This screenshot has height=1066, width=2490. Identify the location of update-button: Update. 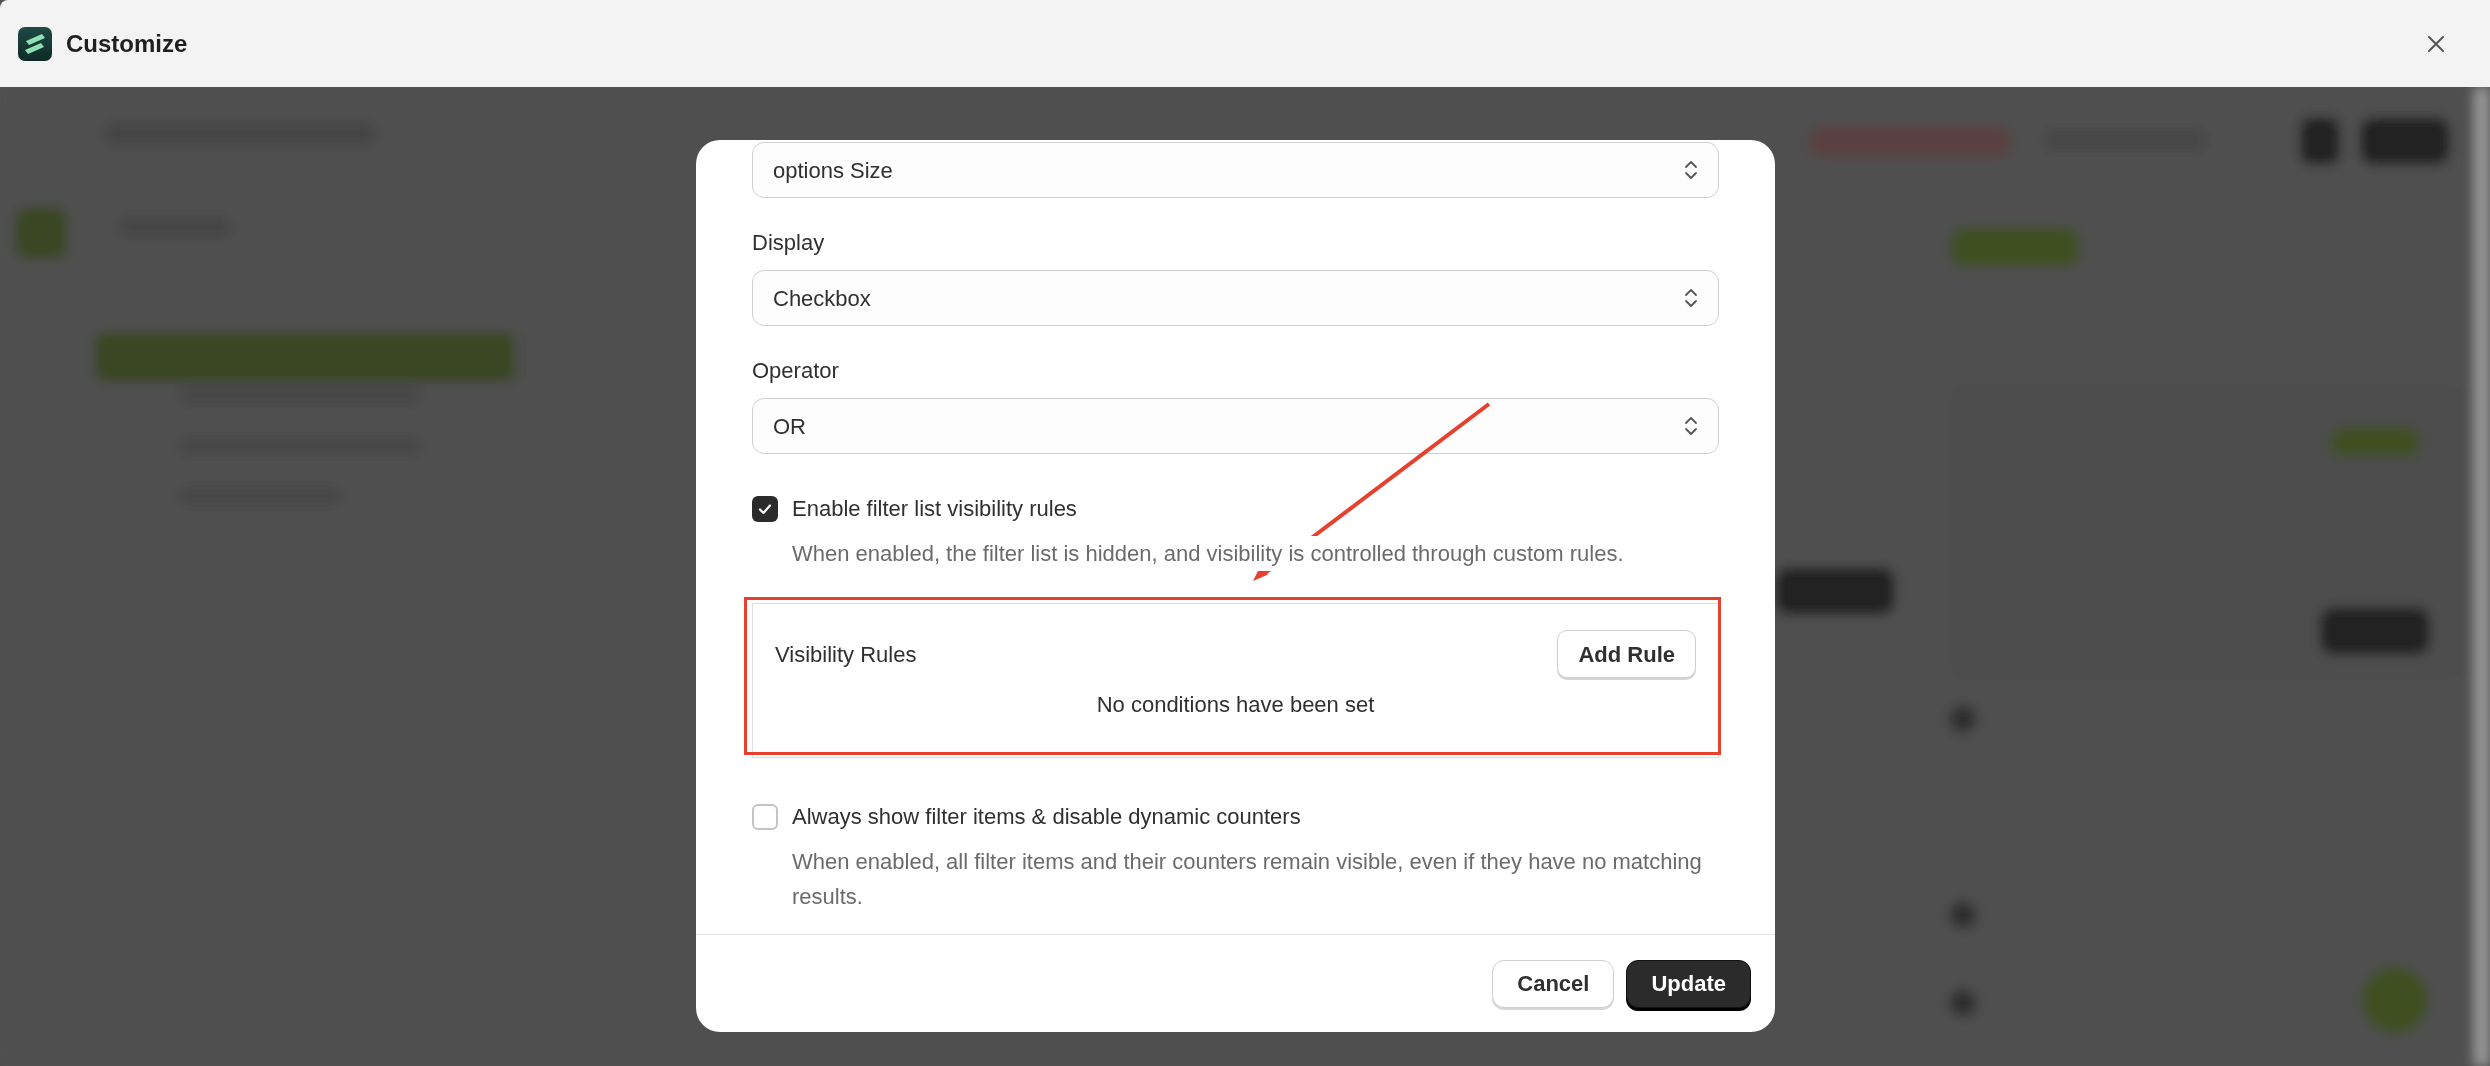
(1688, 983).